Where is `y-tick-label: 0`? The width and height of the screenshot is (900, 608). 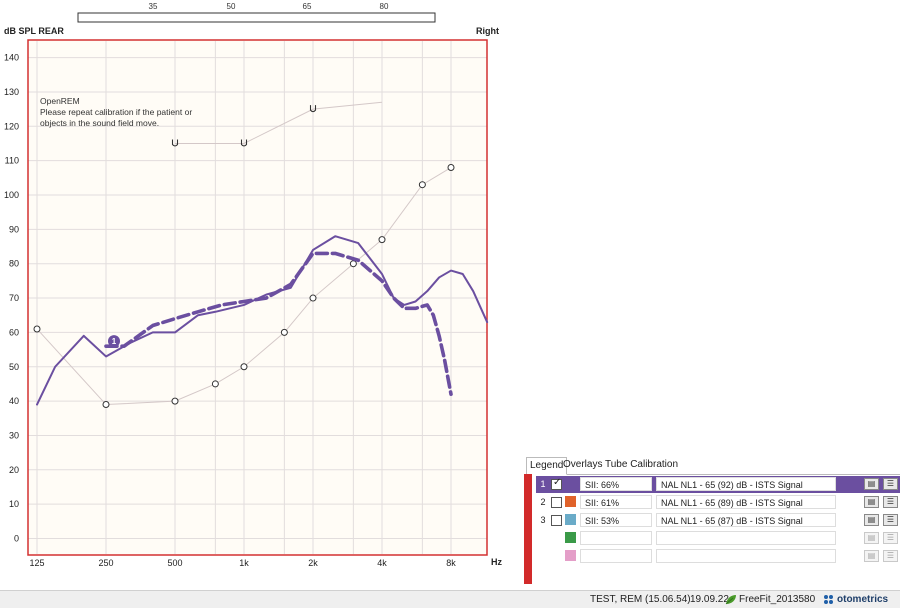
y-tick-label: 0 is located at coordinates (16, 539).